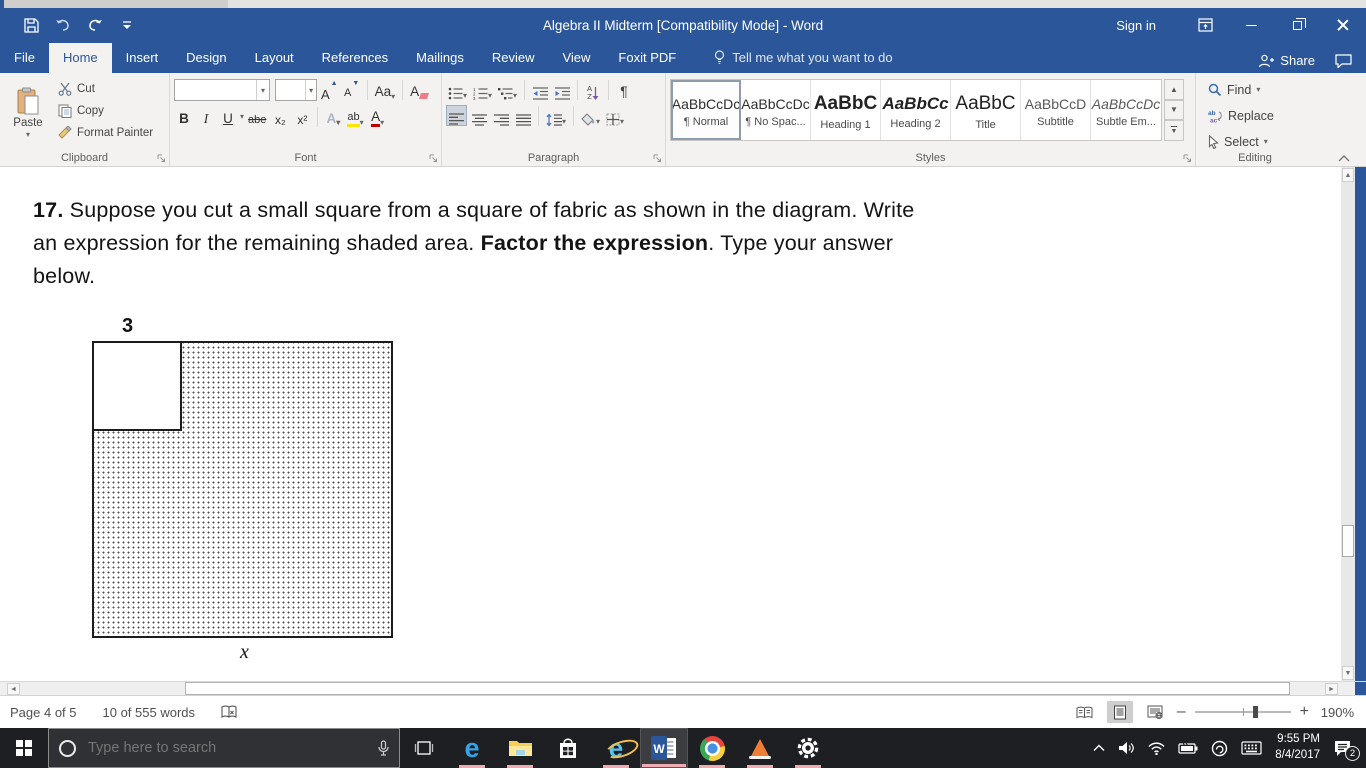 This screenshot has height=768, width=1366. I want to click on tab-mailings: Mailings, so click(440, 58).